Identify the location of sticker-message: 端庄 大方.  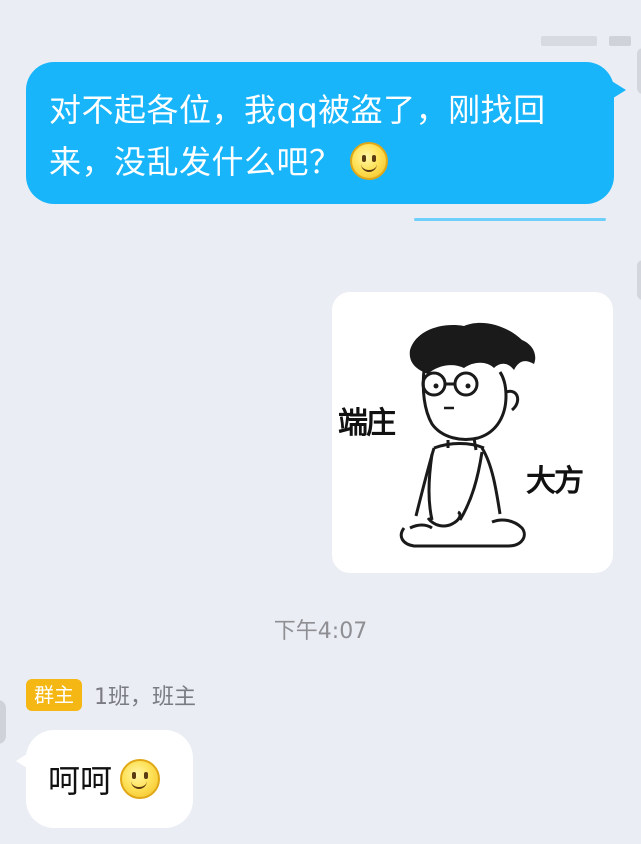
(472, 432).